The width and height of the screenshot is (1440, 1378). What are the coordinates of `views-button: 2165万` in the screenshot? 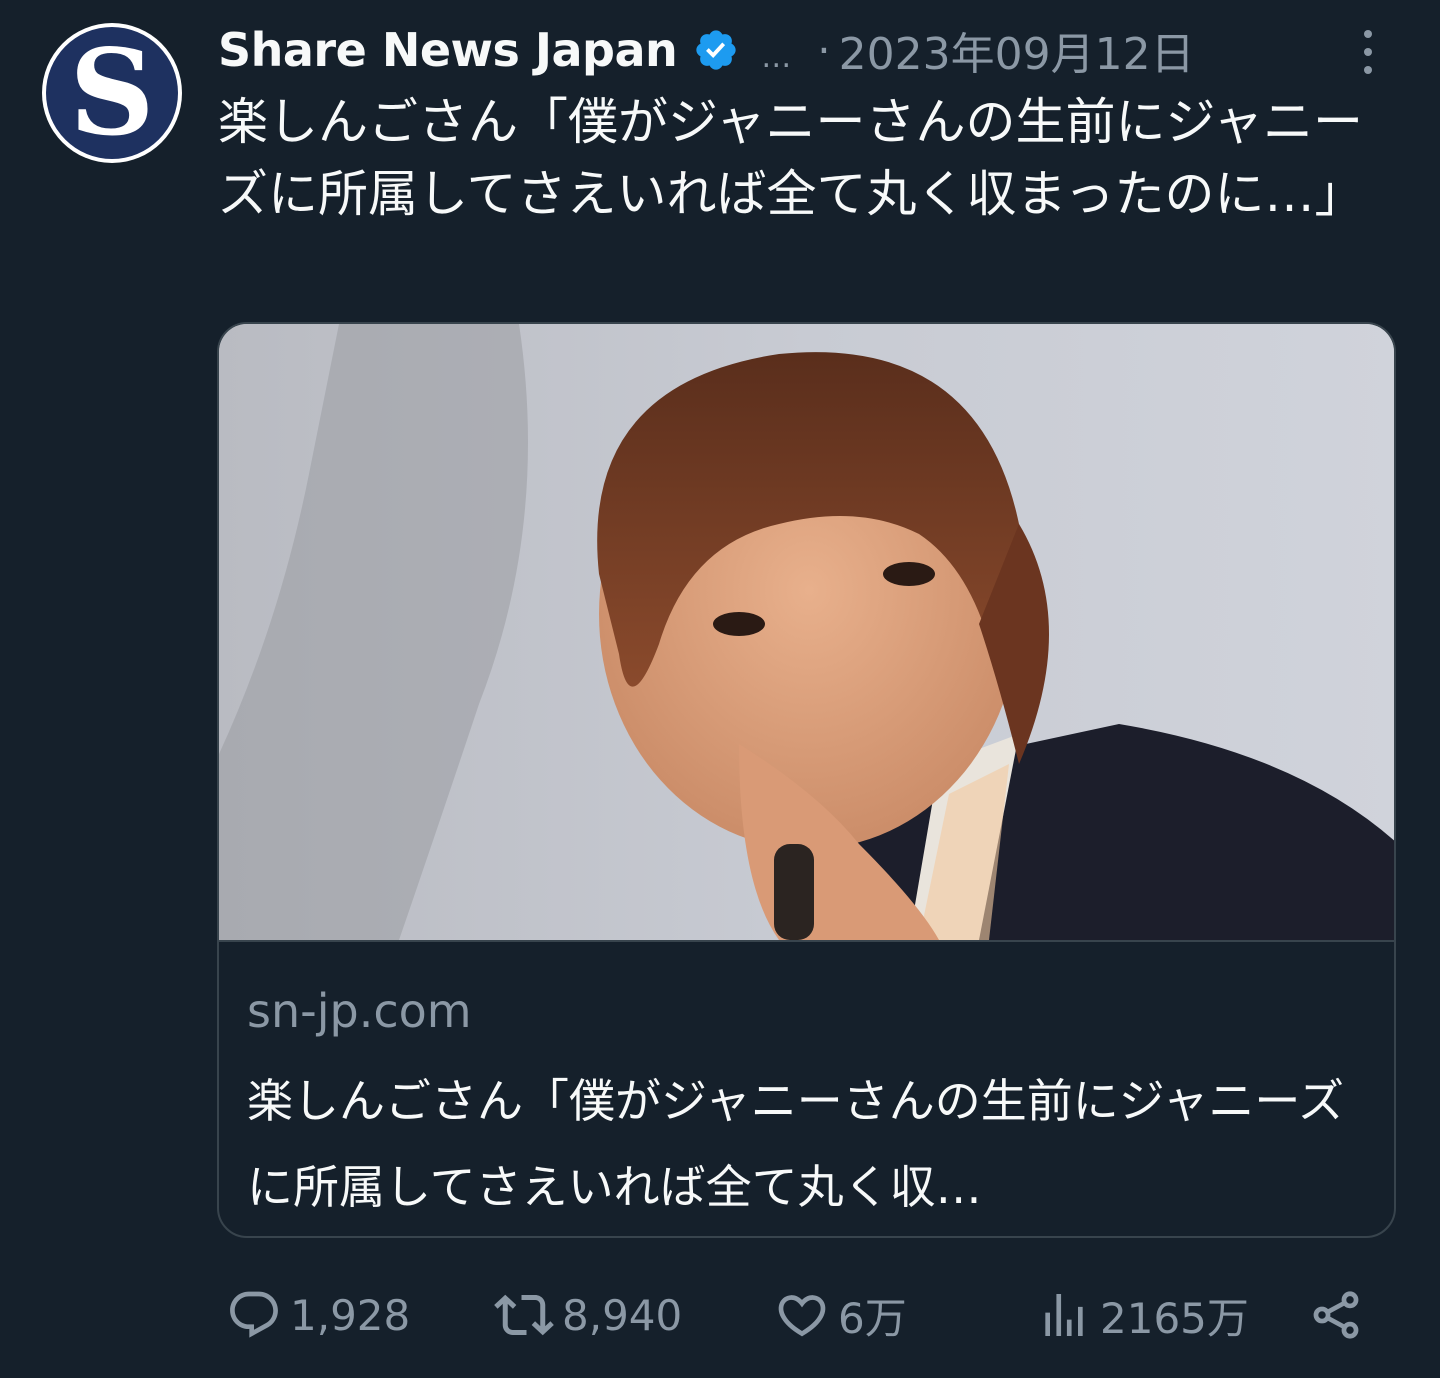 It's located at (1142, 1315).